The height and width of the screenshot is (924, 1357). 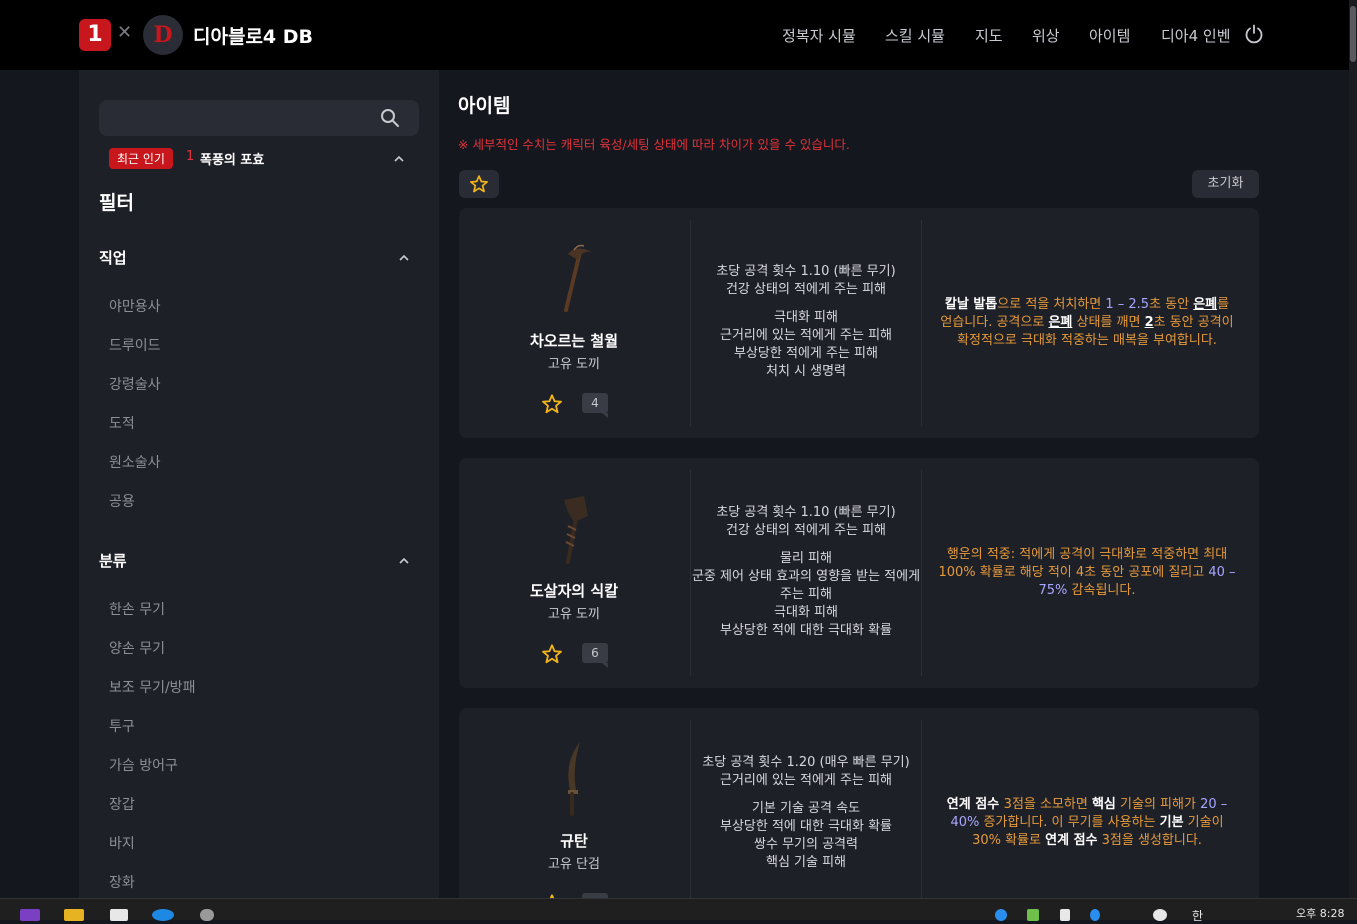 I want to click on item-name: 도살자의 식칼, so click(x=574, y=590).